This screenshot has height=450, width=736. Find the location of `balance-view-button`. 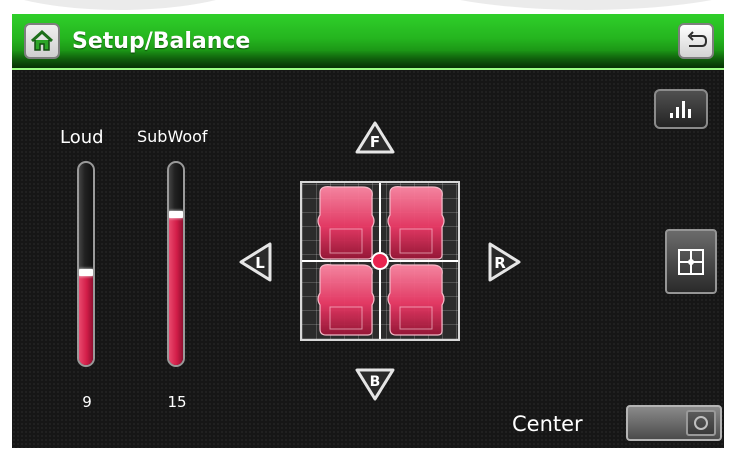

balance-view-button is located at coordinates (691, 261).